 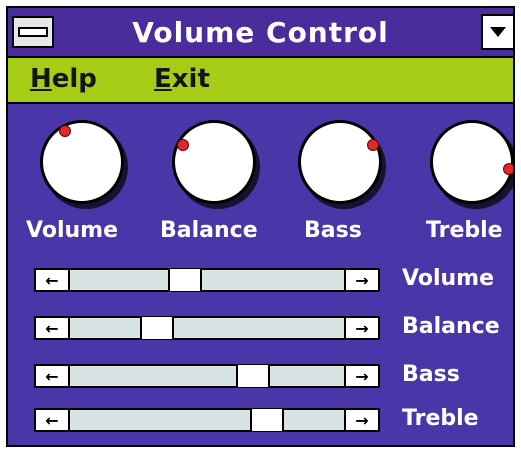 I want to click on system-menu-button, so click(x=33, y=32).